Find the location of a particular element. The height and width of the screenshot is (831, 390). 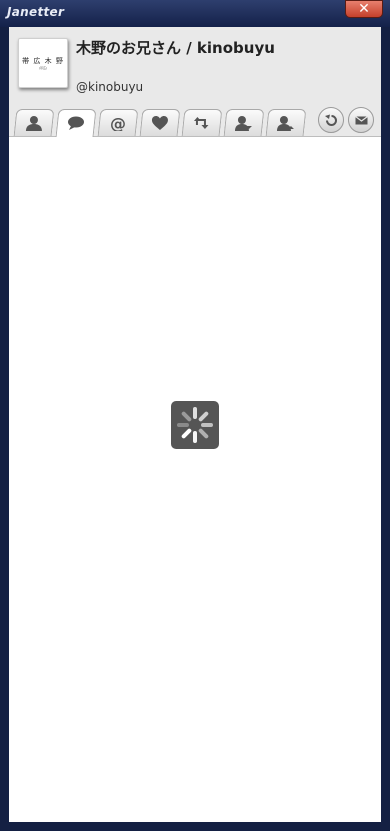

avatar: 帯 広 木 野 (帯広) is located at coordinates (43, 63).